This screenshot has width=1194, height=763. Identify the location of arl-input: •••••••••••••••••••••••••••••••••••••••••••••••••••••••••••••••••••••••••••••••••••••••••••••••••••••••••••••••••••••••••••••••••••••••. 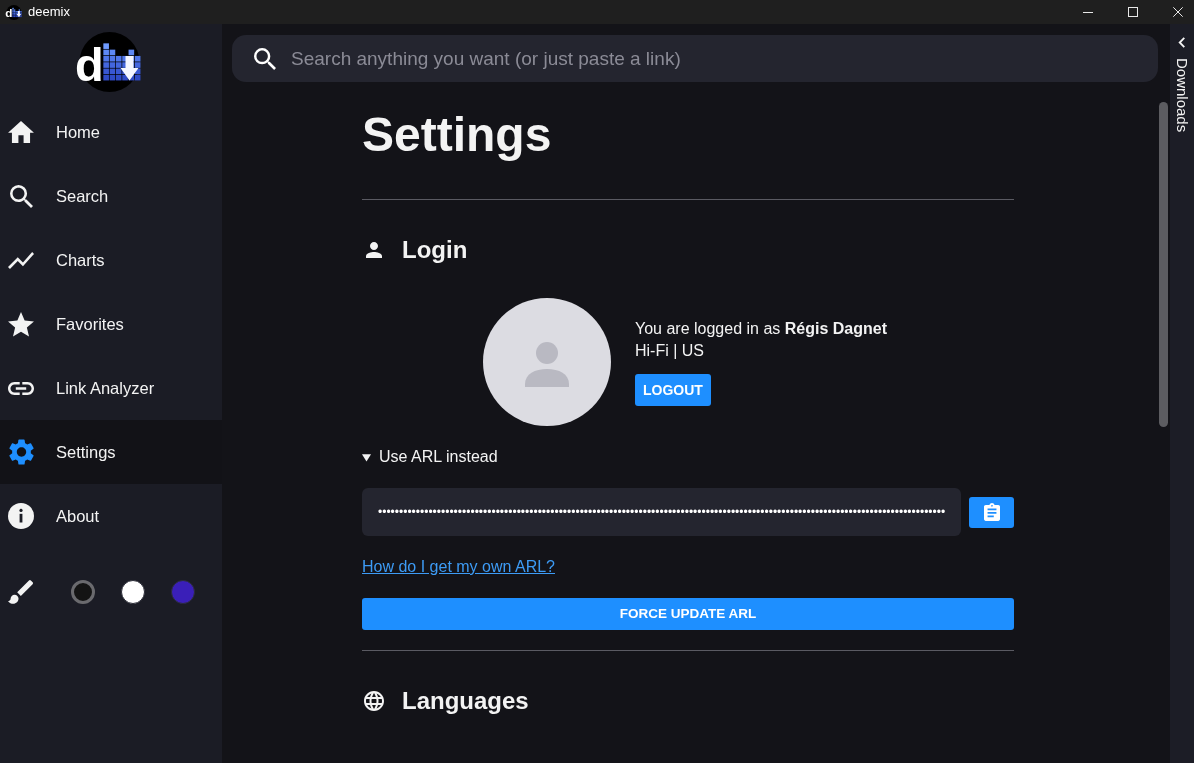
(661, 512).